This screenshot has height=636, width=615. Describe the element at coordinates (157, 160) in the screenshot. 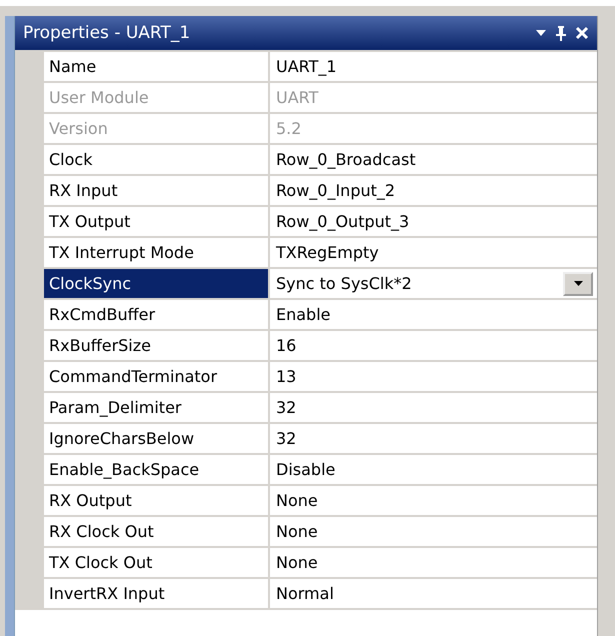

I see `property-name: Clock` at that location.